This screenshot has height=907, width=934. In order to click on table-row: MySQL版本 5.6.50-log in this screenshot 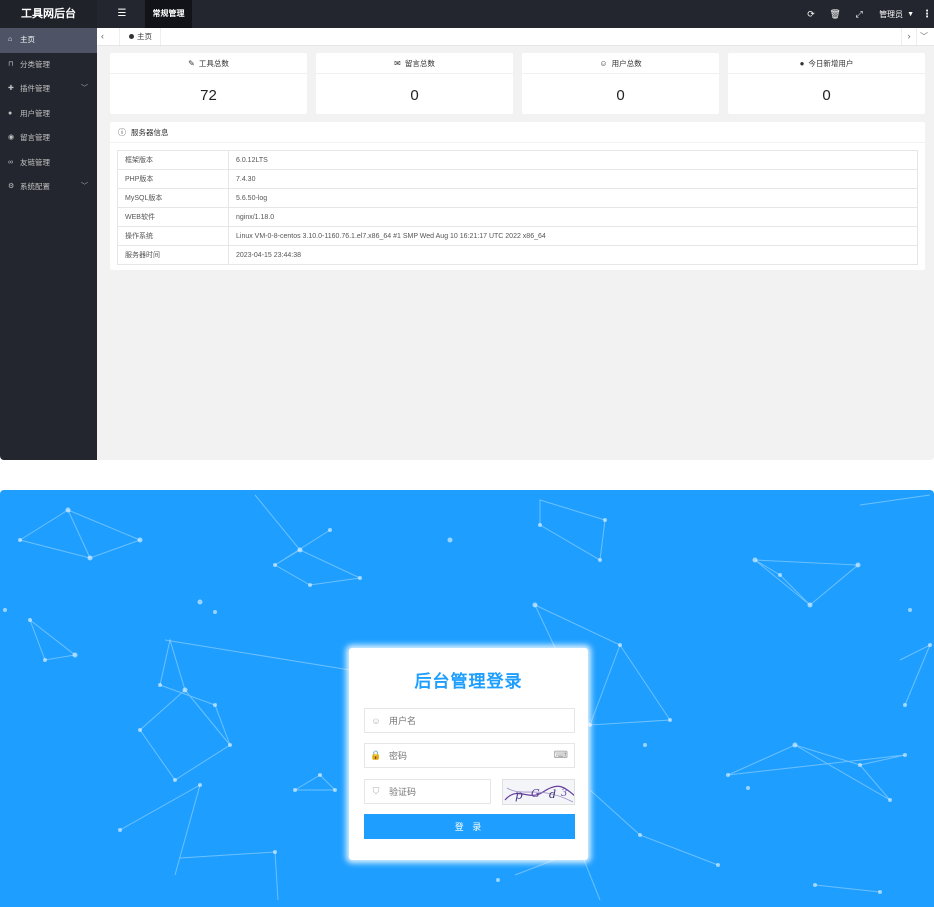, I will do `click(517, 198)`.